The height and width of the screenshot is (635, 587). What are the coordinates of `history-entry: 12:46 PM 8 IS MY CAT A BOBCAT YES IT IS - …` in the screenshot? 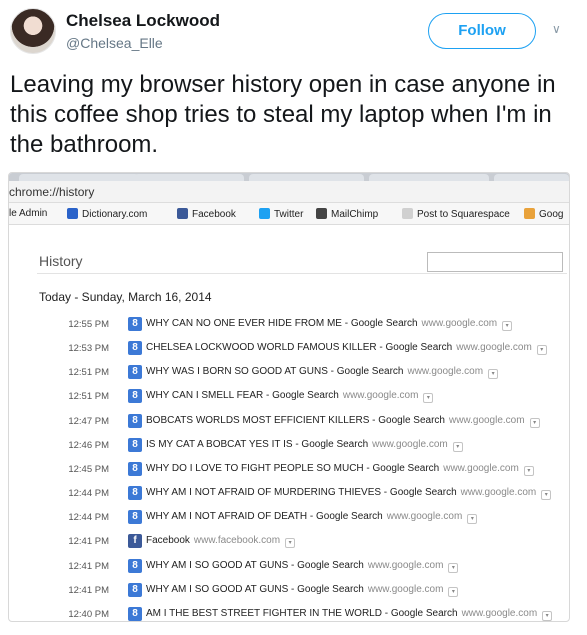 It's located at (289, 447).